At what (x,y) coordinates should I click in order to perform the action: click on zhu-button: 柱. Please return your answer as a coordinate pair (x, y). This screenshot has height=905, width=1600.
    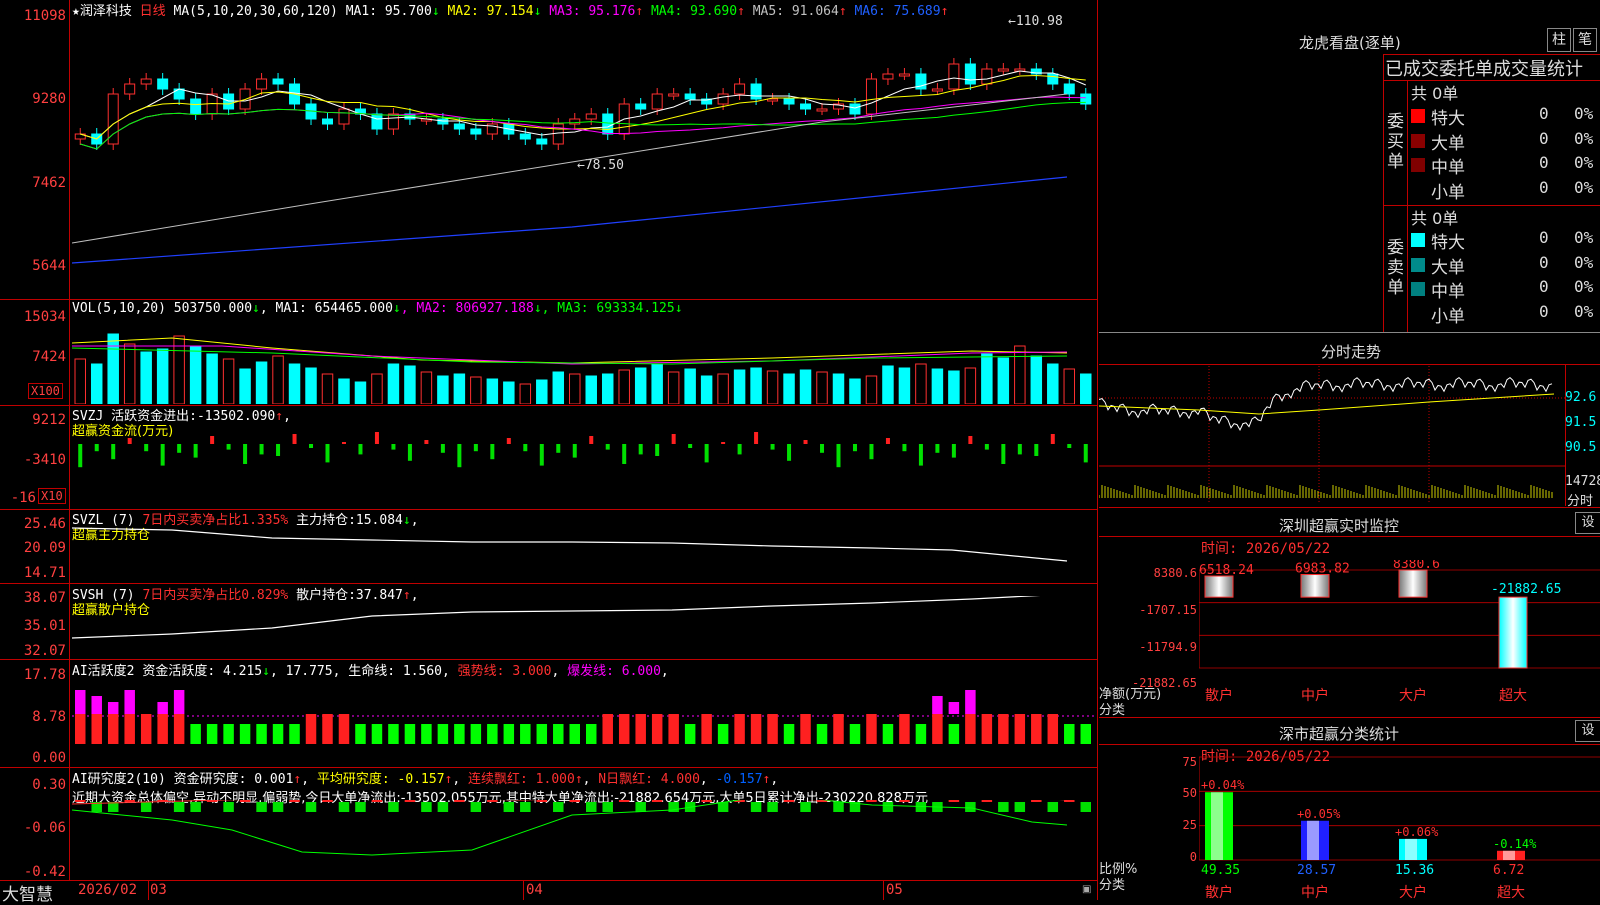
    Looking at the image, I should click on (1559, 40).